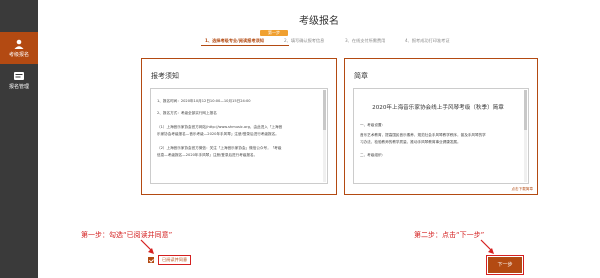 Image resolution: width=600 pixels, height=278 pixels. Describe the element at coordinates (245, 45) in the screenshot. I see `active-step-underline` at that location.